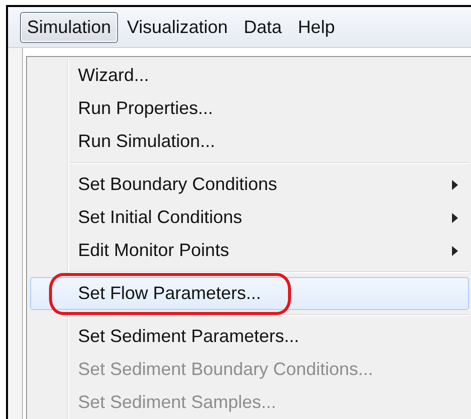 This screenshot has width=471, height=419. What do you see at coordinates (249, 217) in the screenshot?
I see `menu-item: Set Initial Conditions` at bounding box center [249, 217].